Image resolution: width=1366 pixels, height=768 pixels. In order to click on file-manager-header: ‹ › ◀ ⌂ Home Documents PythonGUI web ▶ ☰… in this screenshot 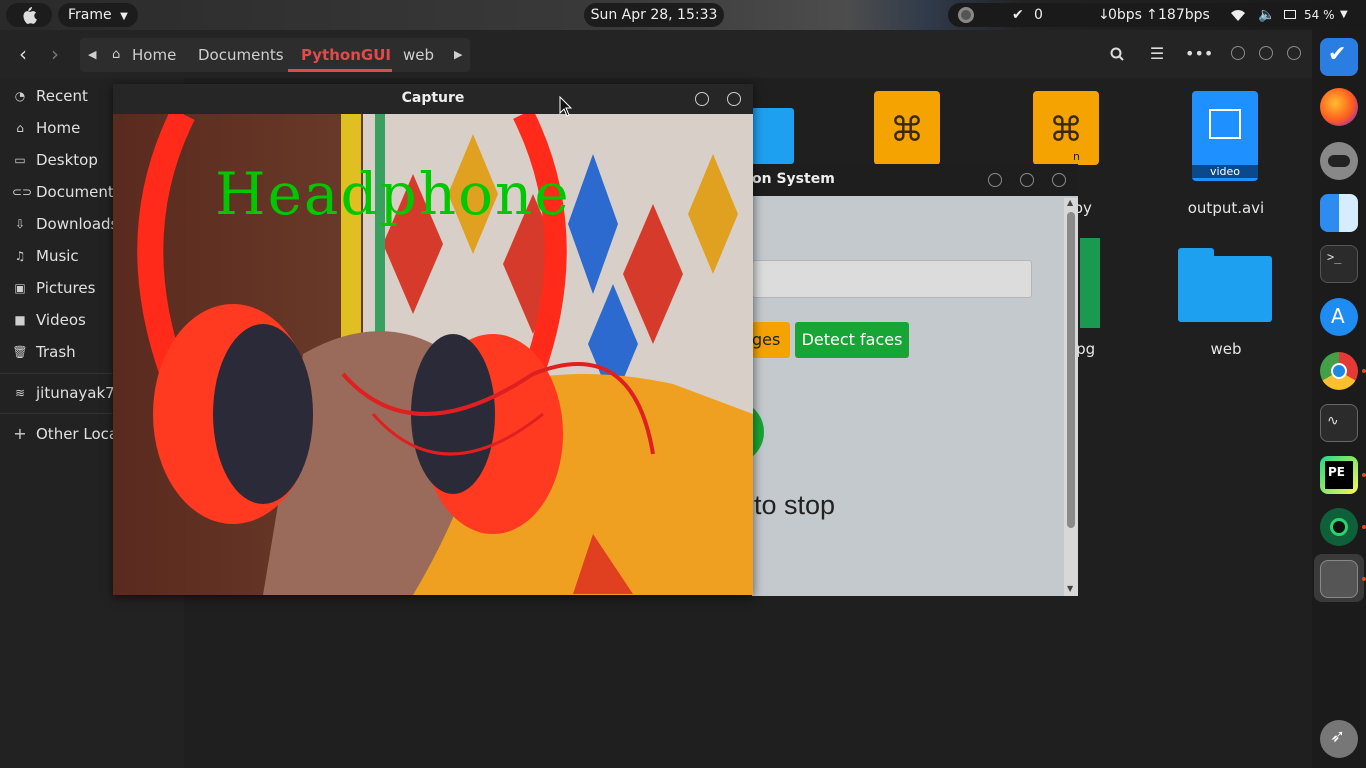, I will do `click(656, 54)`.